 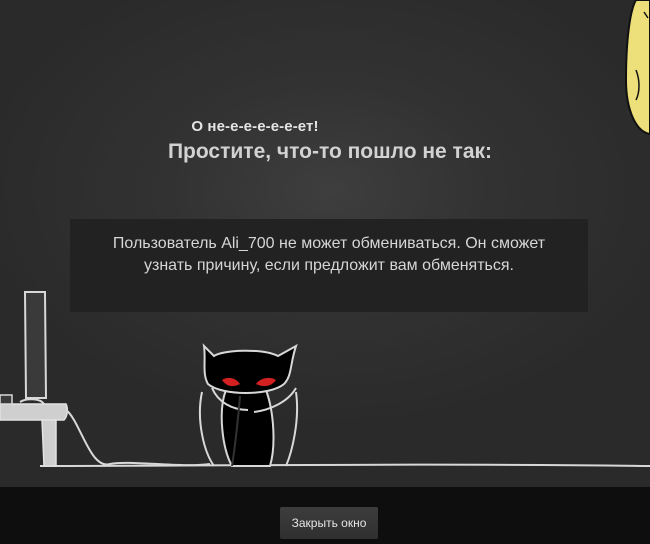 What do you see at coordinates (34, 379) in the screenshot?
I see `computer-desk-icon` at bounding box center [34, 379].